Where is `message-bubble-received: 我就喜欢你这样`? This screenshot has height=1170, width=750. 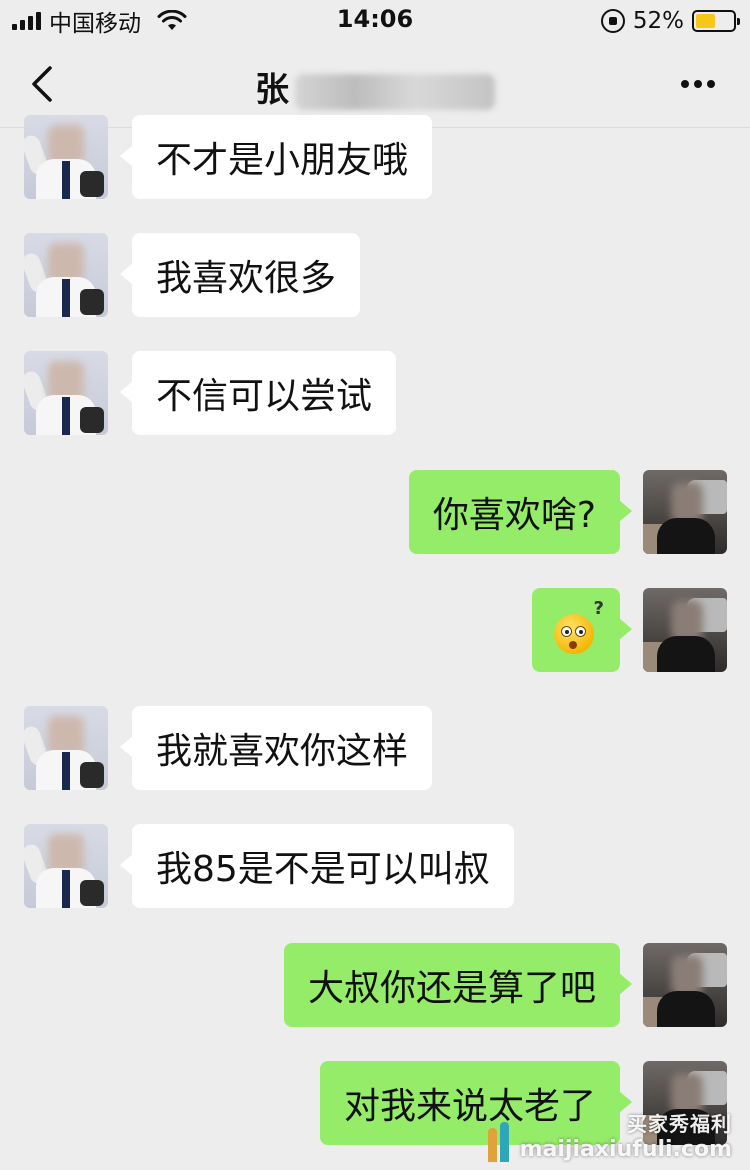 message-bubble-received: 我就喜欢你这样 is located at coordinates (276, 748).